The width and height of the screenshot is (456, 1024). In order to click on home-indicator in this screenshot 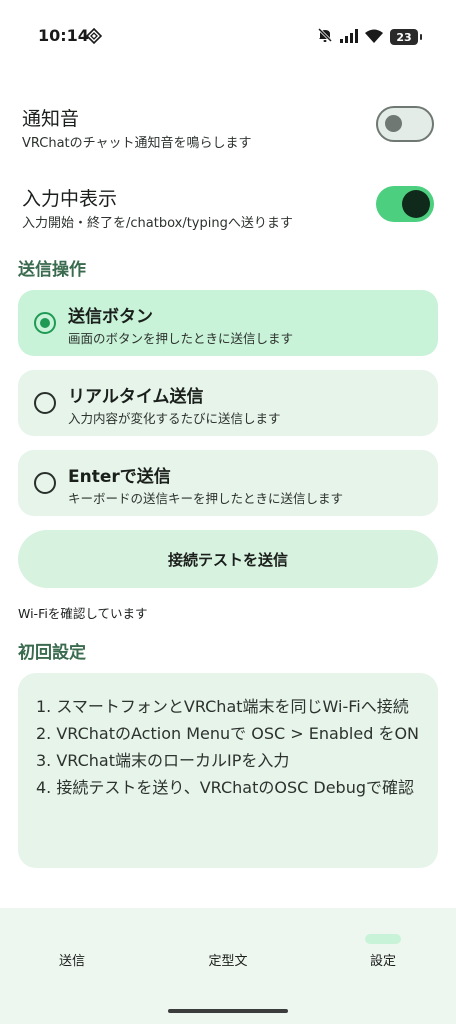, I will do `click(228, 1011)`.